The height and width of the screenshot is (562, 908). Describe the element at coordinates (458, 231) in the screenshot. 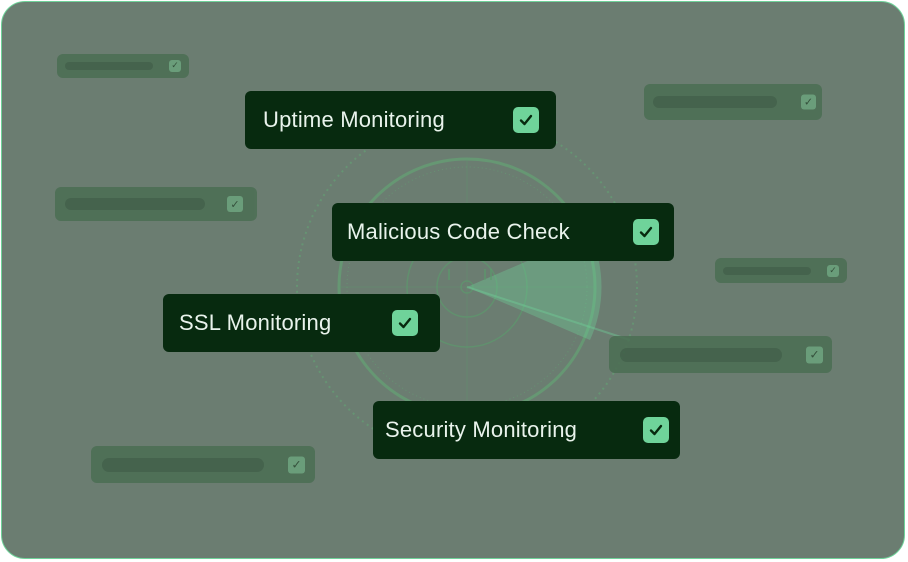

I see `feature-label: Malicious Code Check` at that location.